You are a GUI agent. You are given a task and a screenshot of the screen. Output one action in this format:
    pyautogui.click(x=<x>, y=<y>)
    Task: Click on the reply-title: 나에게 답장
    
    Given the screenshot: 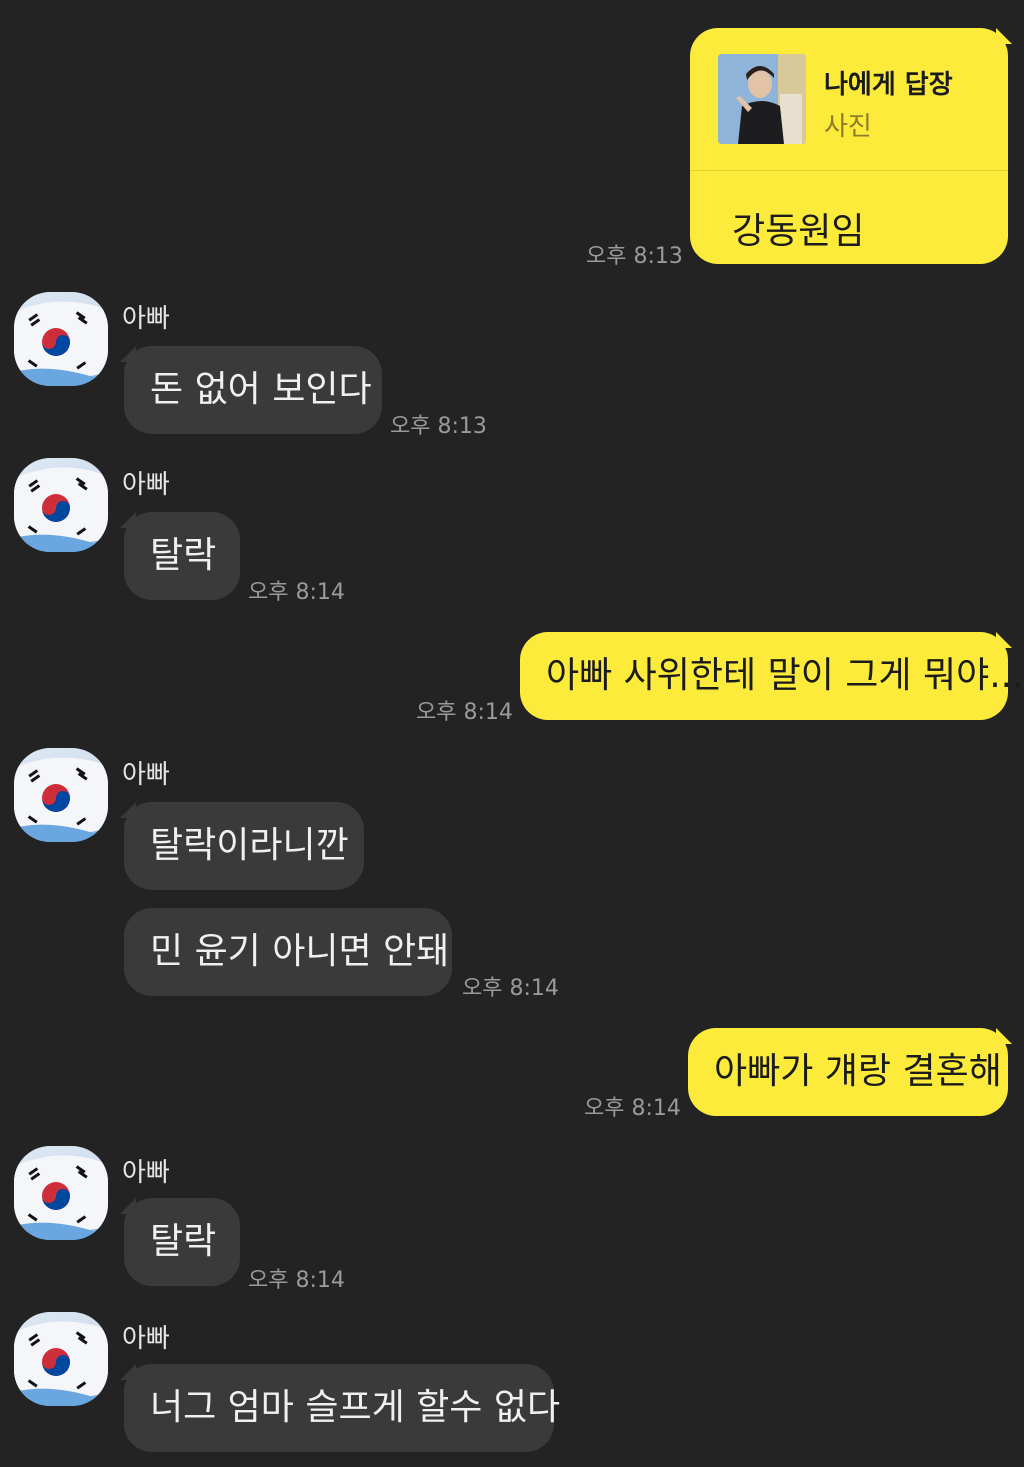 What is the action you would take?
    pyautogui.click(x=888, y=85)
    